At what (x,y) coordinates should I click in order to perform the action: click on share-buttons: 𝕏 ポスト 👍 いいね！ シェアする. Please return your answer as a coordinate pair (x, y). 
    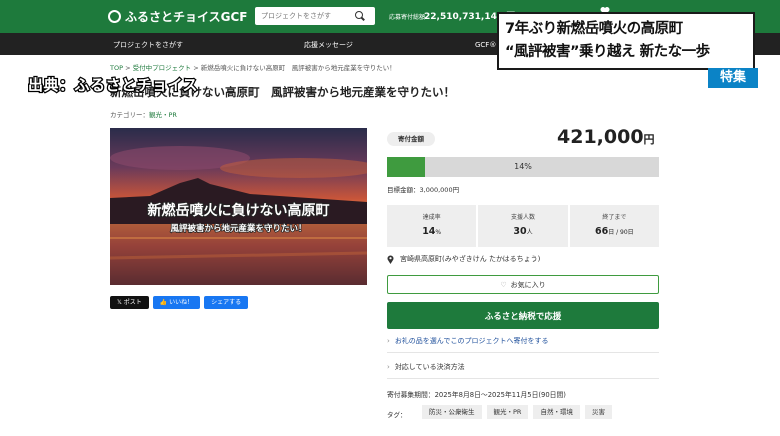
    Looking at the image, I should click on (179, 302).